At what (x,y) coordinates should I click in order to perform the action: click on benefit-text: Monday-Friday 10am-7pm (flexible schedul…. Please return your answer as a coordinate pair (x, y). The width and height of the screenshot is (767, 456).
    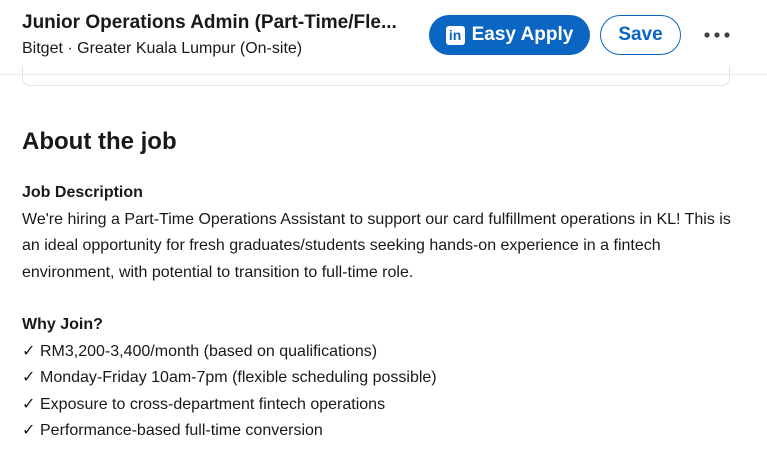
    Looking at the image, I should click on (238, 377).